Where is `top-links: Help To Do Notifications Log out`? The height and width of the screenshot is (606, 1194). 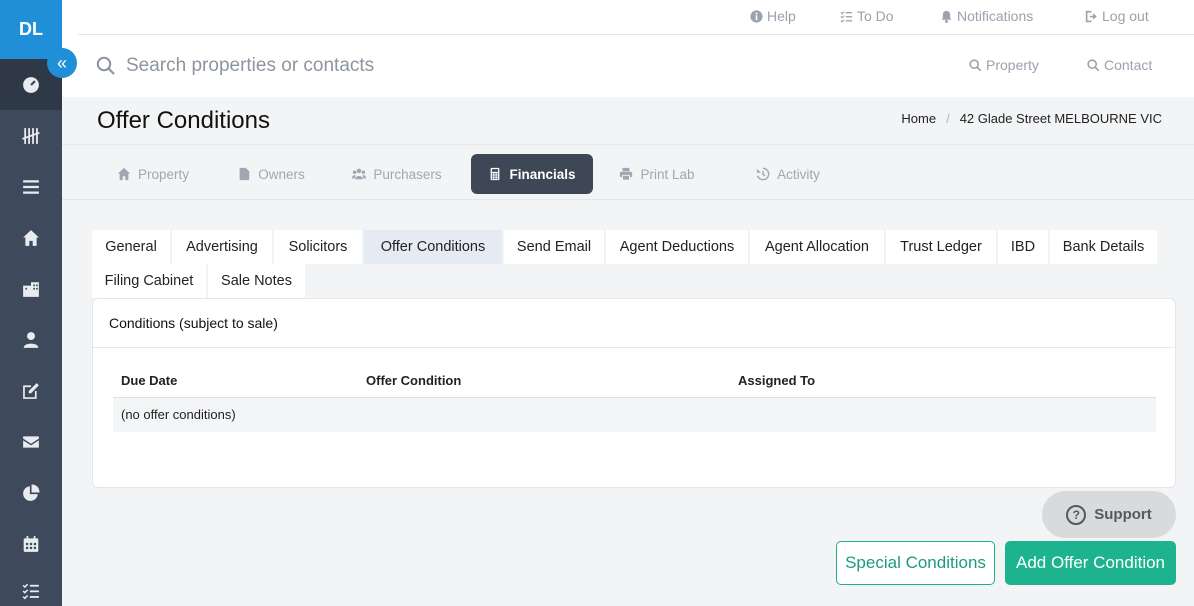 top-links: Help To Do Notifications Log out is located at coordinates (636, 17).